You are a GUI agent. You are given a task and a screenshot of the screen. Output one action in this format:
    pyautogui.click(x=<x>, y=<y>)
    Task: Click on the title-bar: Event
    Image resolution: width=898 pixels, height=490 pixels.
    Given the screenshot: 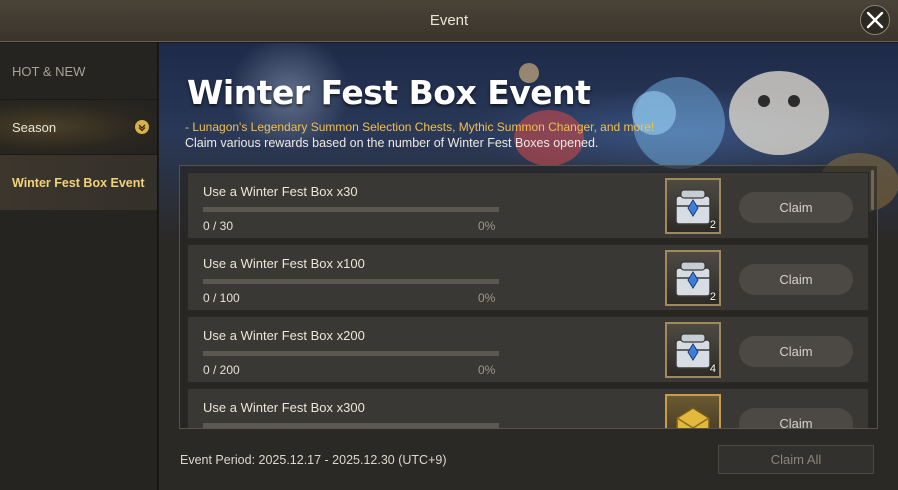 What is the action you would take?
    pyautogui.click(x=449, y=21)
    